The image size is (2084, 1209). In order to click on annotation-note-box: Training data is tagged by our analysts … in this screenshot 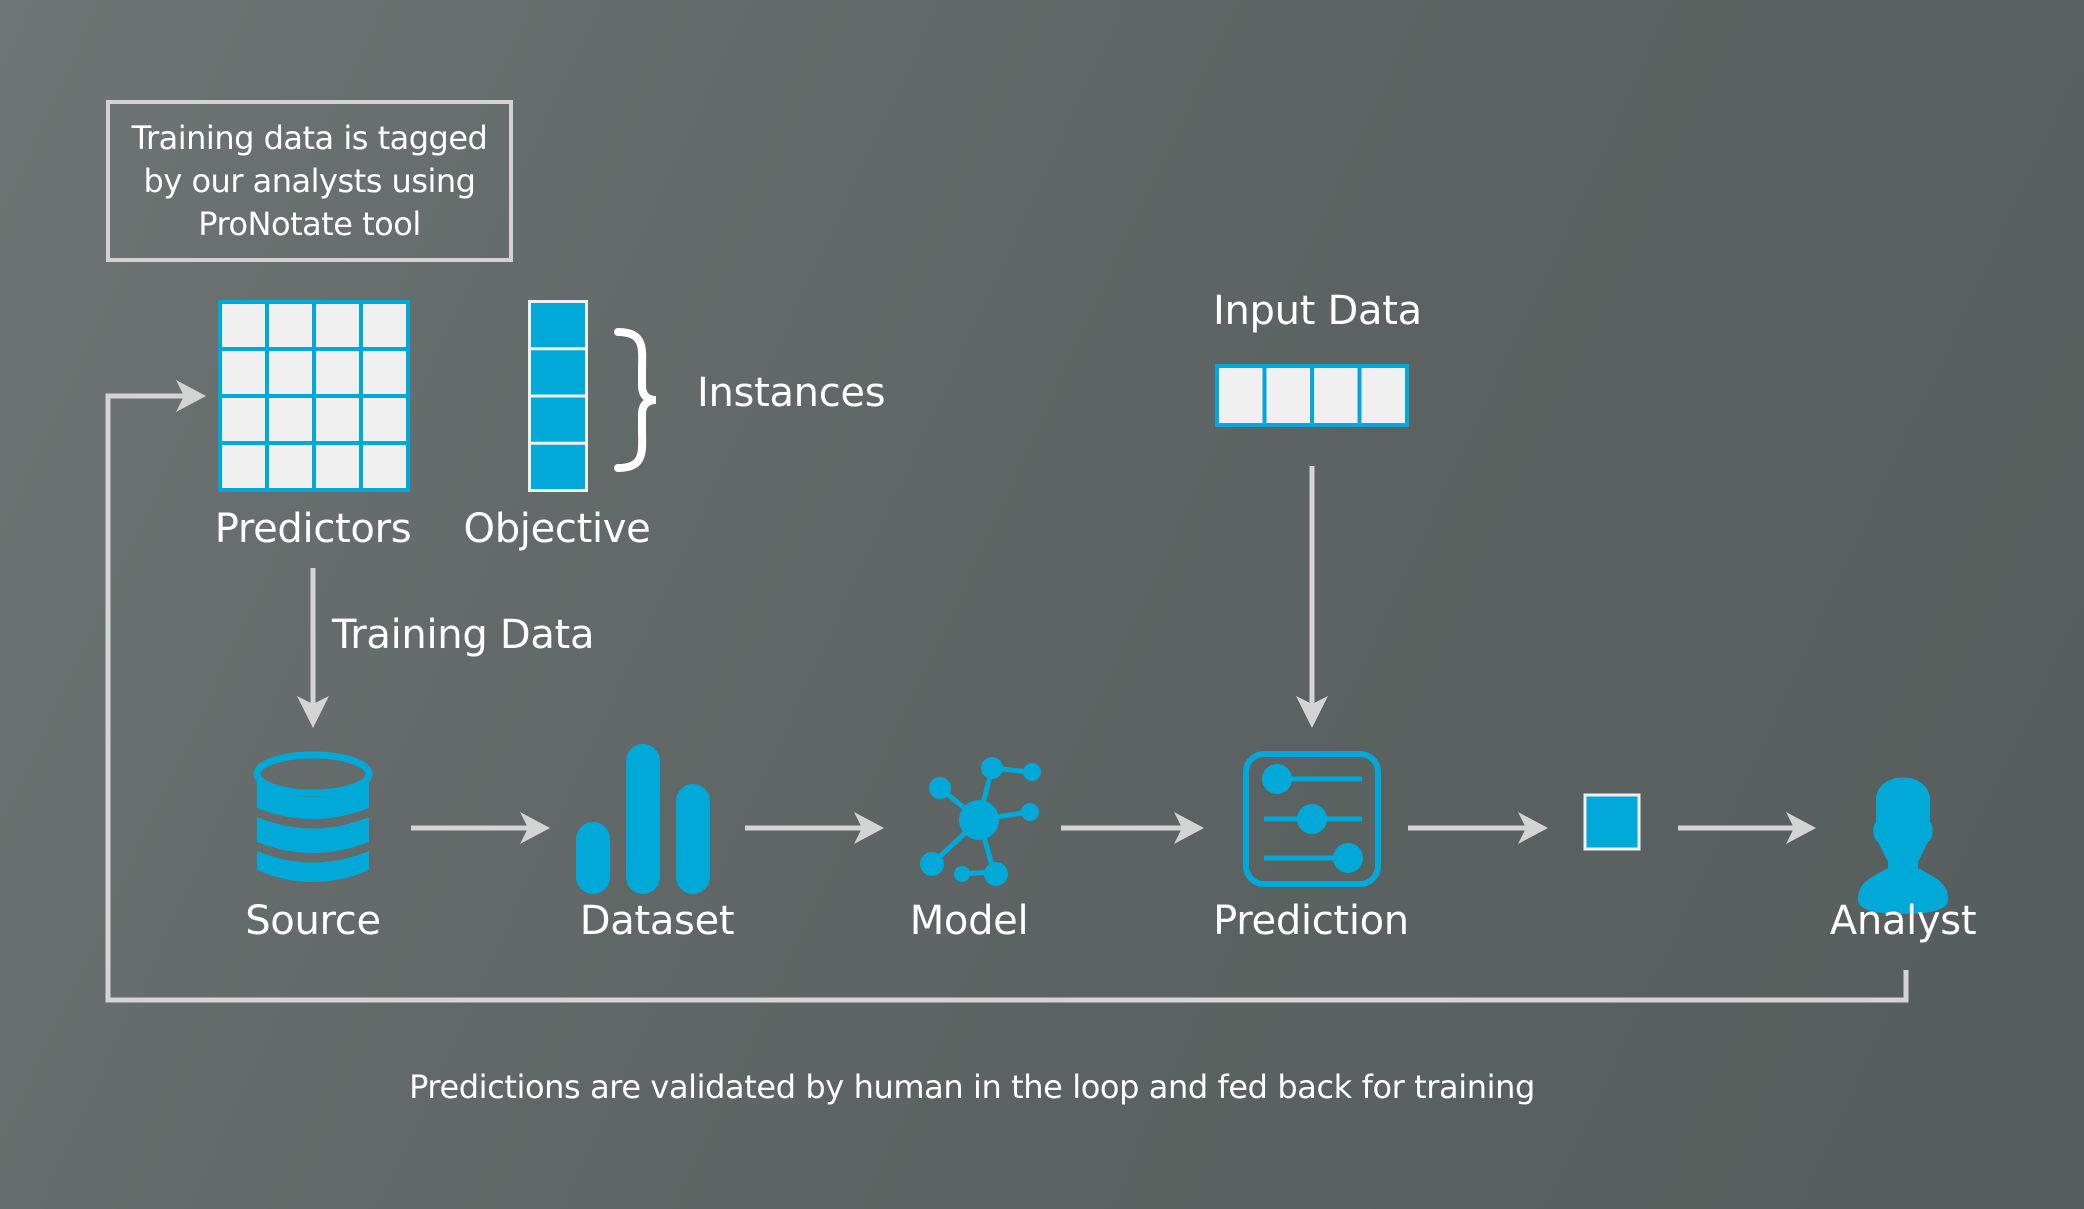, I will do `click(309, 181)`.